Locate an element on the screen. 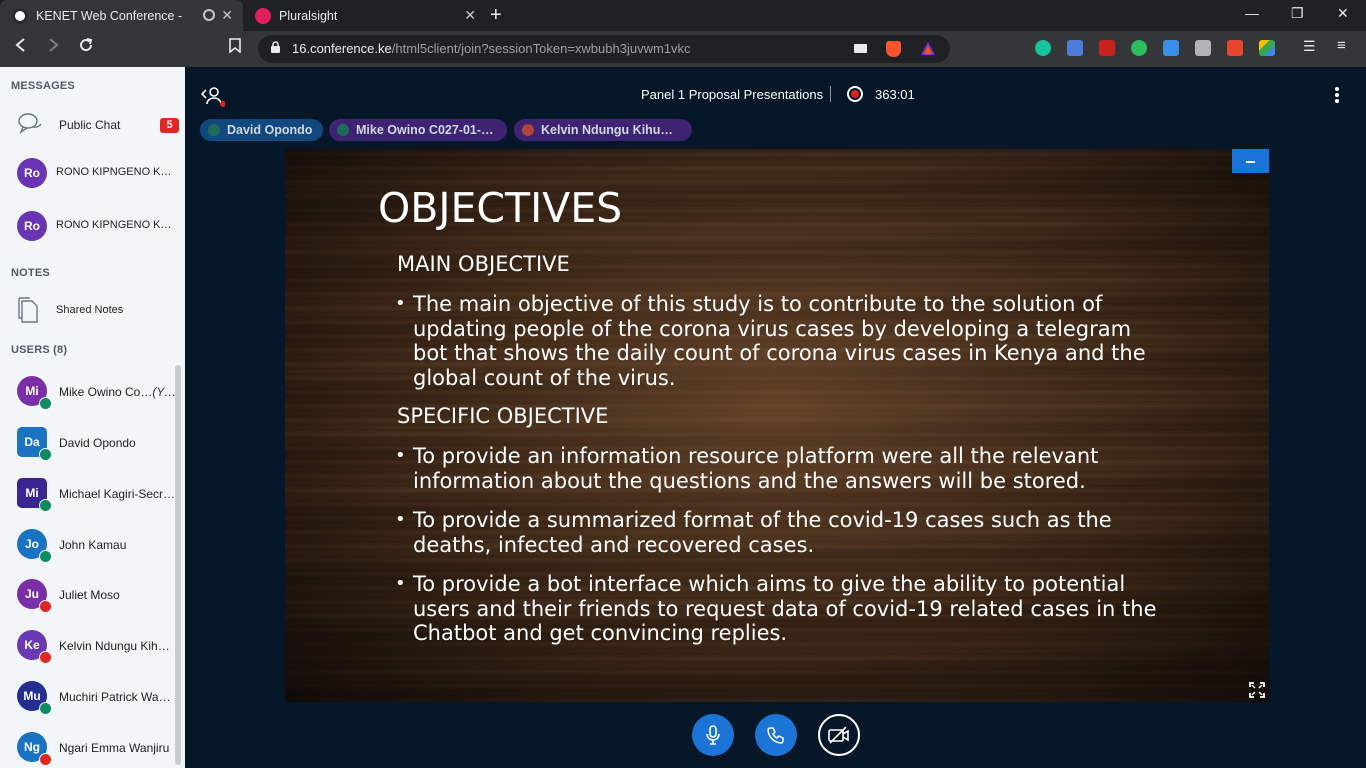 This screenshot has height=768, width=1366. recording-icon is located at coordinates (209, 15).